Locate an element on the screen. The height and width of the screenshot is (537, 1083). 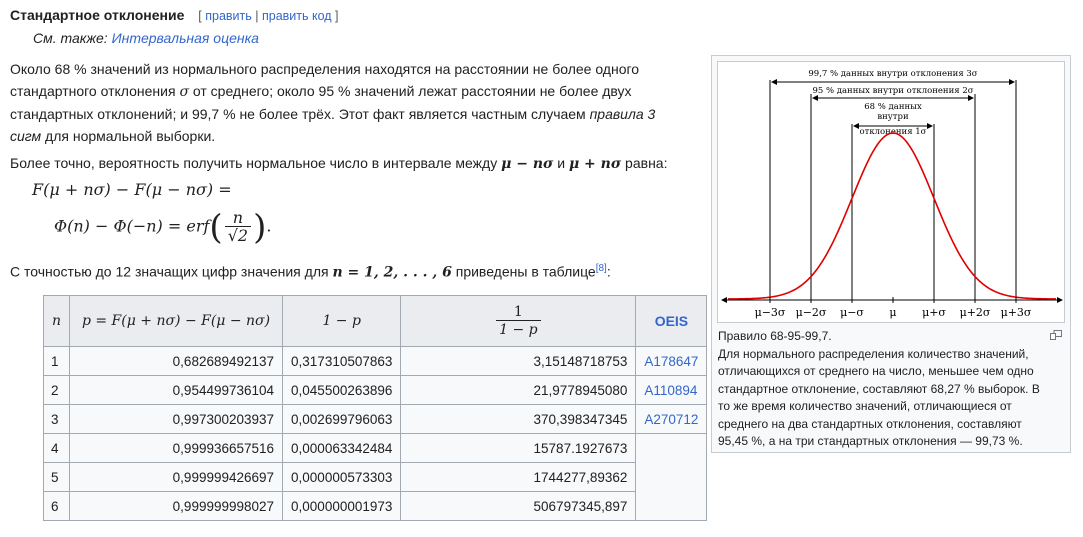
cell-reciprocal: 15787.1927673 is located at coordinates (518, 448).